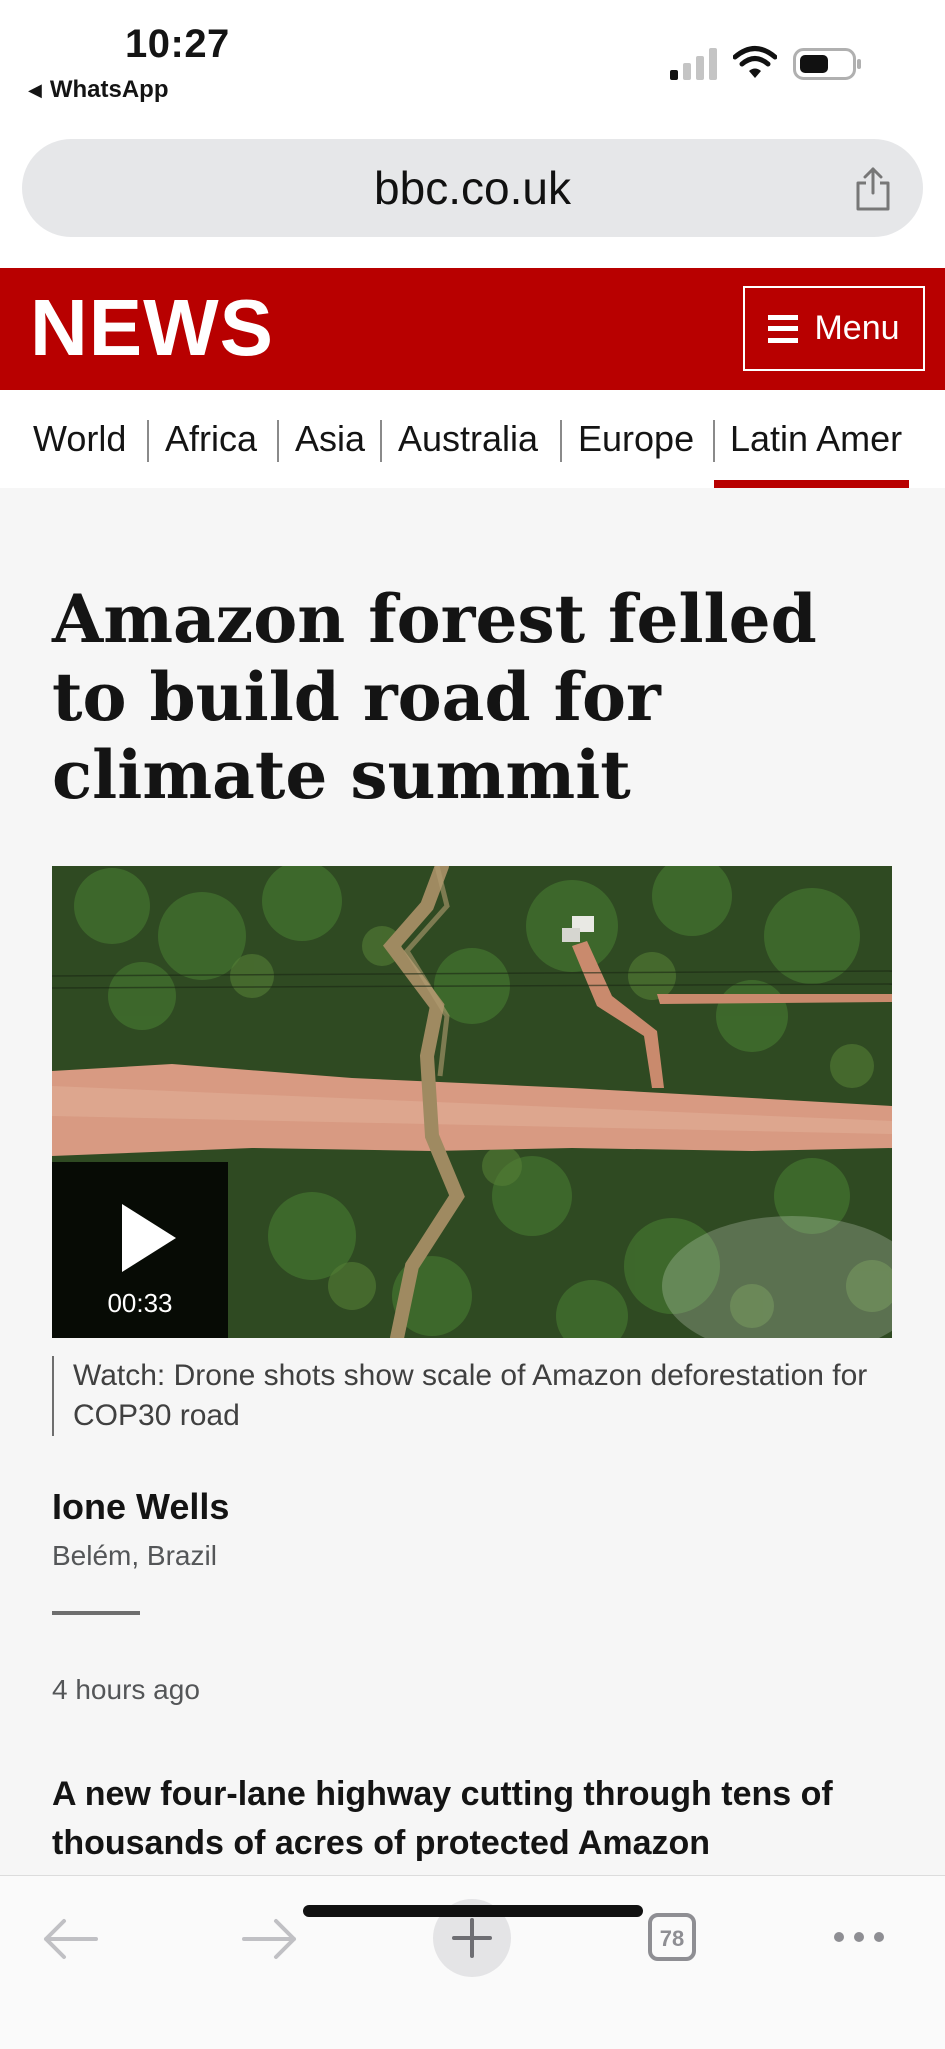 This screenshot has width=945, height=2049. What do you see at coordinates (472, 65) in the screenshot?
I see `status-bar: 10:27 ◀ WhatsApp` at bounding box center [472, 65].